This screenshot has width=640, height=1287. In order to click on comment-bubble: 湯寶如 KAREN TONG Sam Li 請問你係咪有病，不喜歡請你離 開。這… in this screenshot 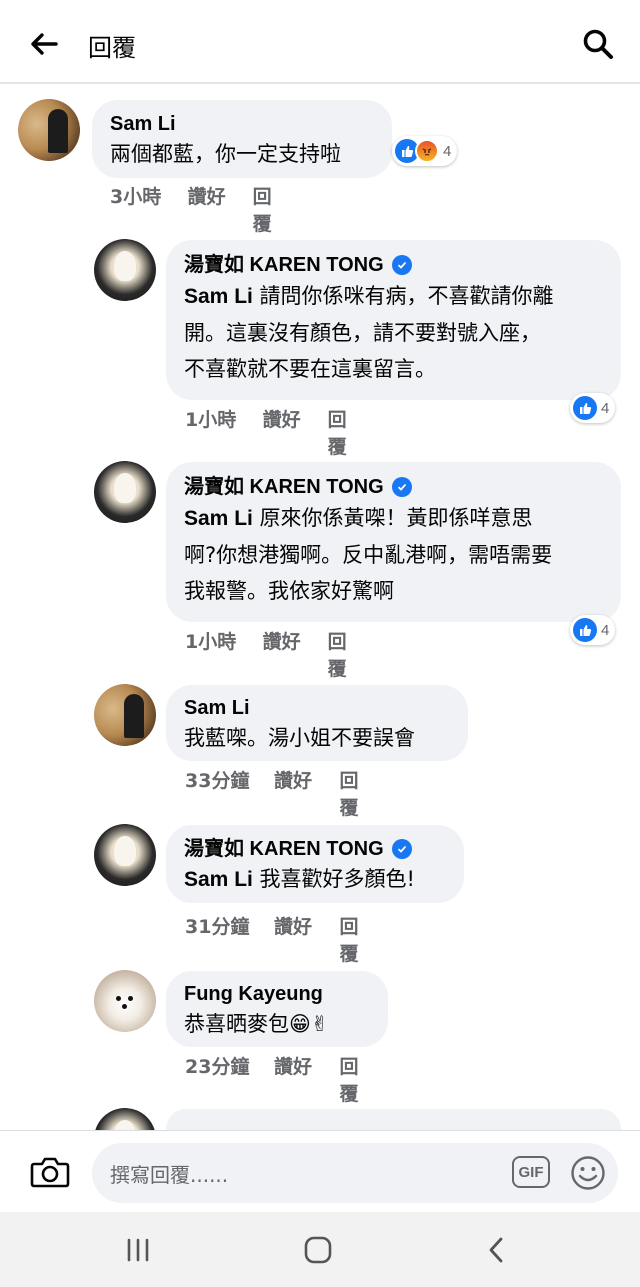, I will do `click(393, 320)`.